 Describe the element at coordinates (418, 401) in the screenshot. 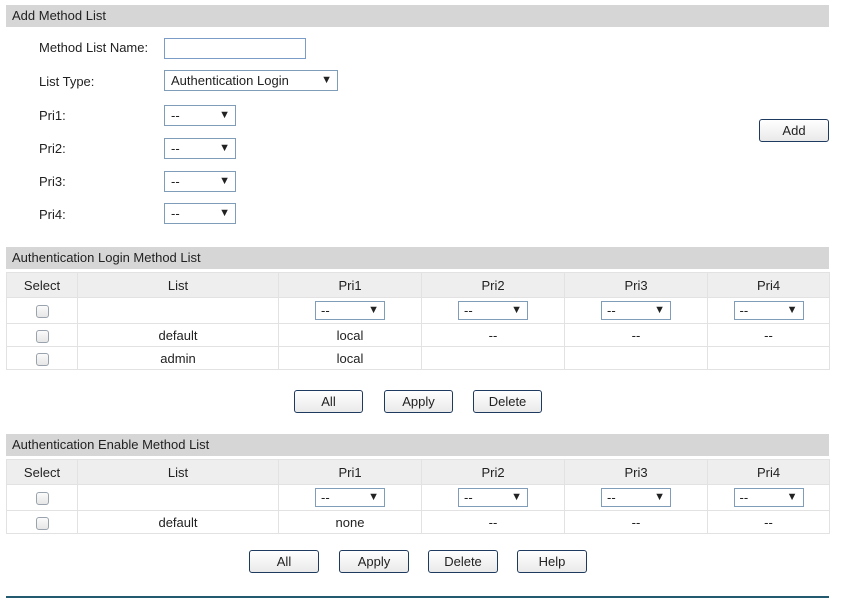

I see `login-apply-button: Apply` at that location.